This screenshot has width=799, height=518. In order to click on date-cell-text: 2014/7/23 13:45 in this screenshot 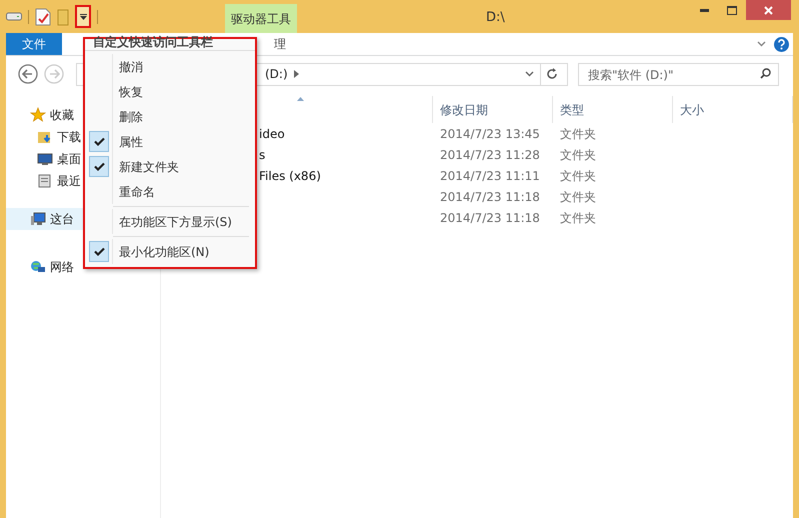, I will do `click(490, 134)`.